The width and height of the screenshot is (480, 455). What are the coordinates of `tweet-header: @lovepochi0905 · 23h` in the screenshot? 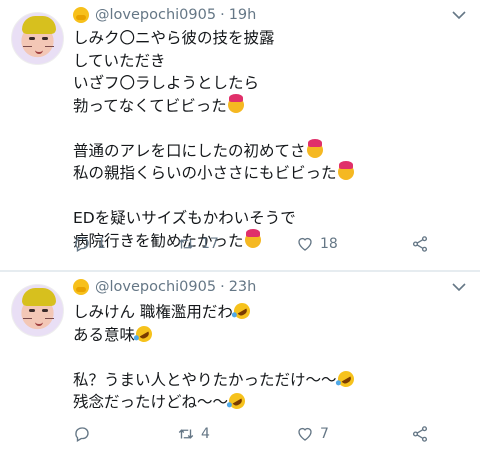 It's located at (164, 287).